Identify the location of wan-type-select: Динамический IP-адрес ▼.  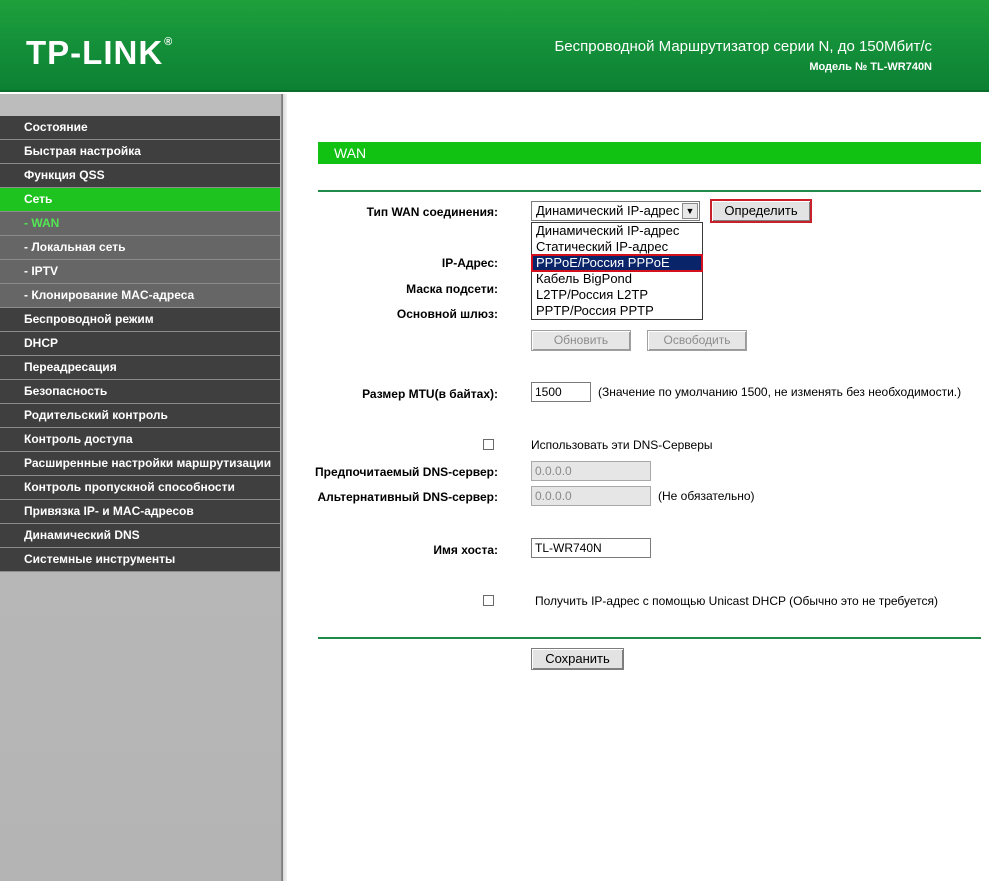
(615, 211).